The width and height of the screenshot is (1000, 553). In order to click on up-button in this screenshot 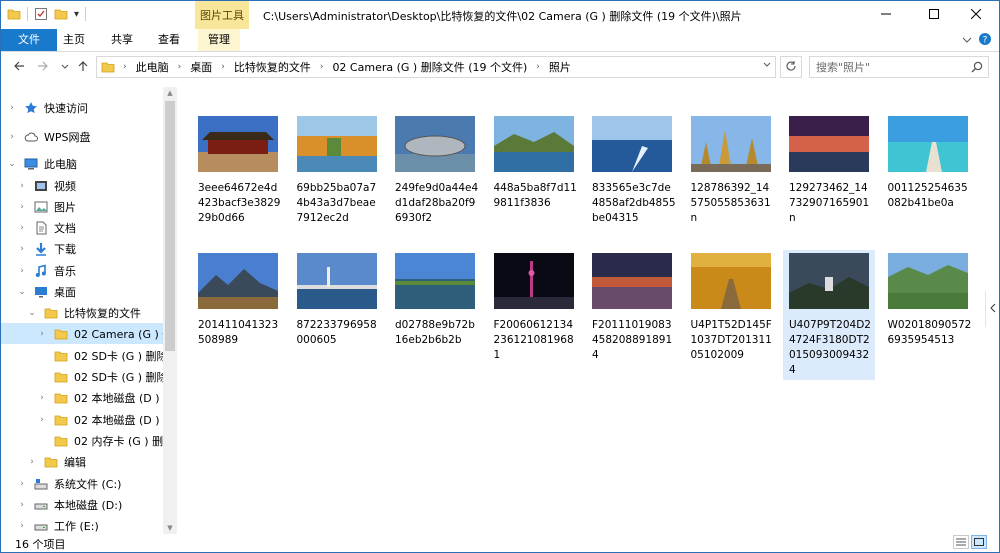, I will do `click(83, 67)`.